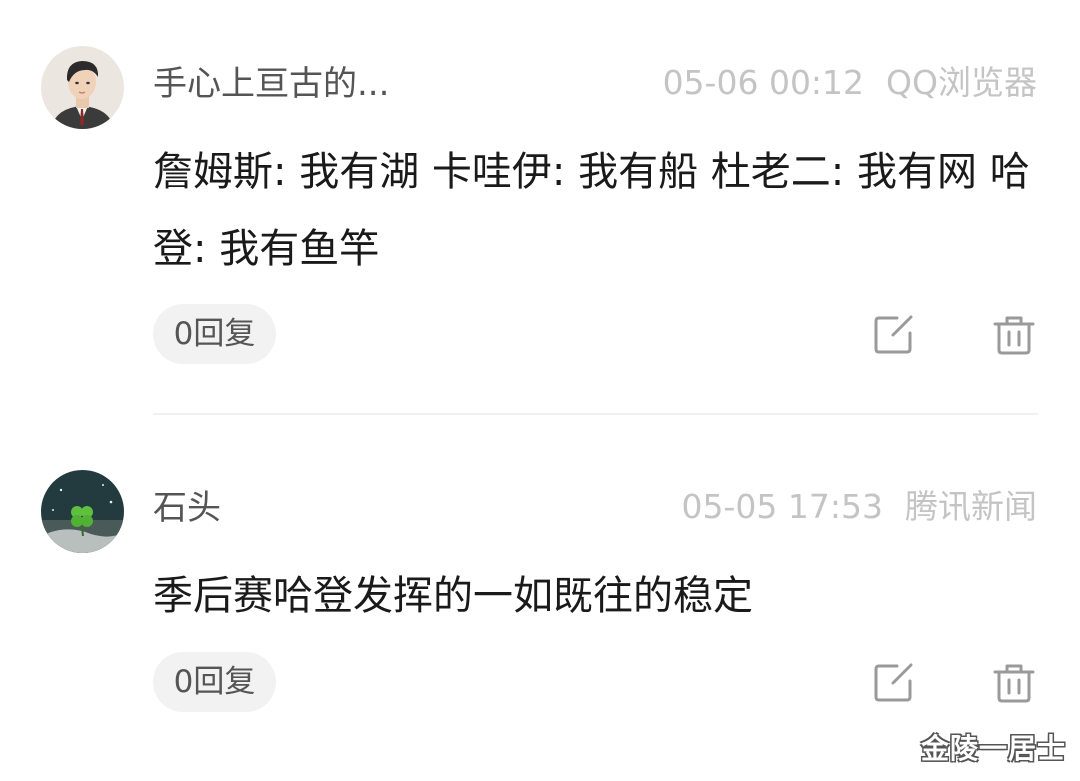 The height and width of the screenshot is (781, 1080). Describe the element at coordinates (453, 596) in the screenshot. I see `comment-text: 季后赛哈登发挥的一如既往的稳定` at that location.